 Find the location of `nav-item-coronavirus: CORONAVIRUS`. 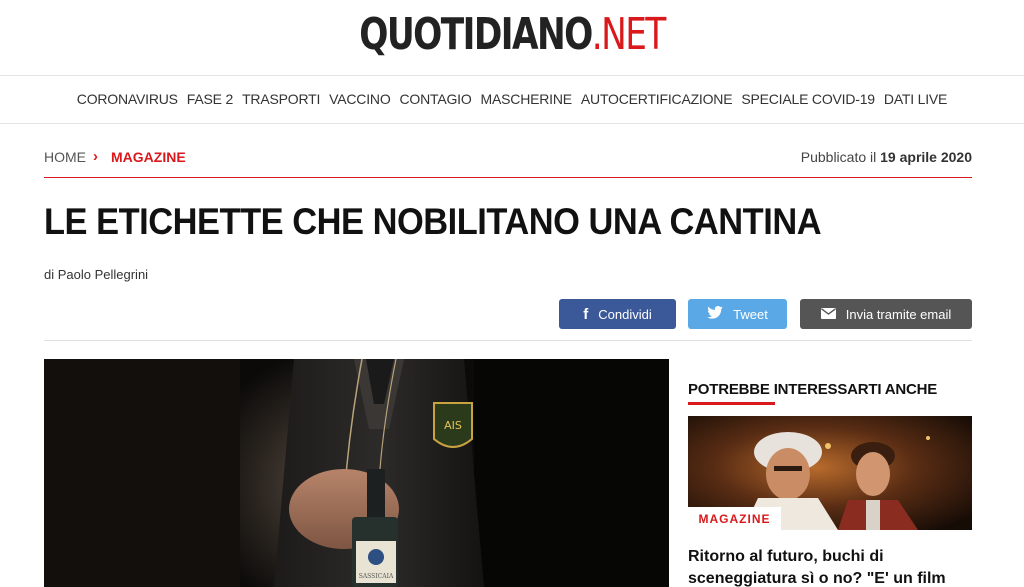

nav-item-coronavirus: CORONAVIRUS is located at coordinates (127, 99).